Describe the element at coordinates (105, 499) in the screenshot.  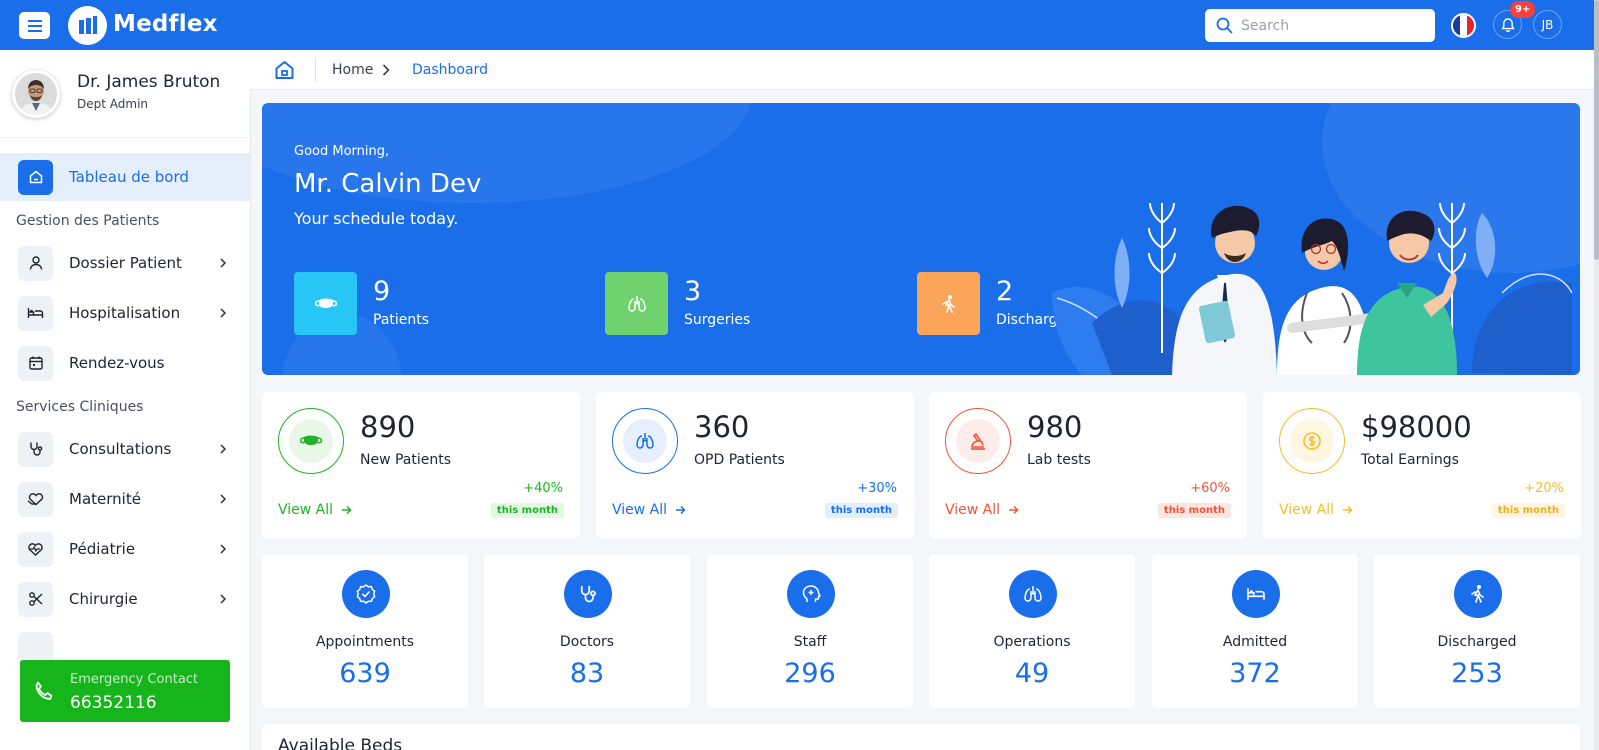
I see `sidebar-item-label: Maternité` at that location.